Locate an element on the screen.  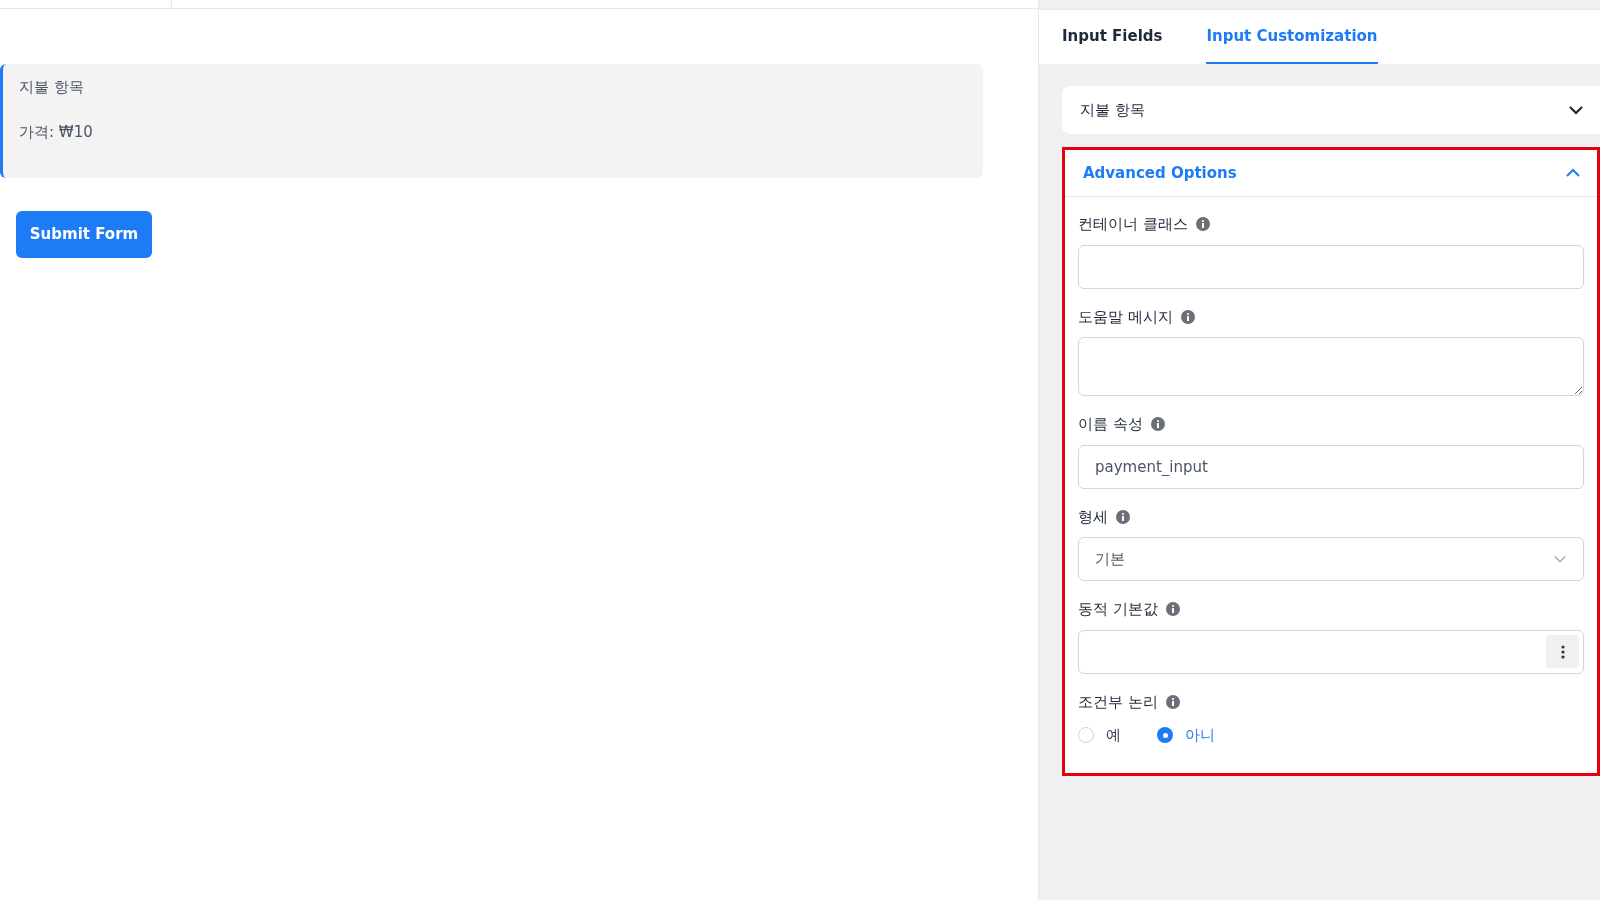
tab: Input Customization is located at coordinates (1292, 37).